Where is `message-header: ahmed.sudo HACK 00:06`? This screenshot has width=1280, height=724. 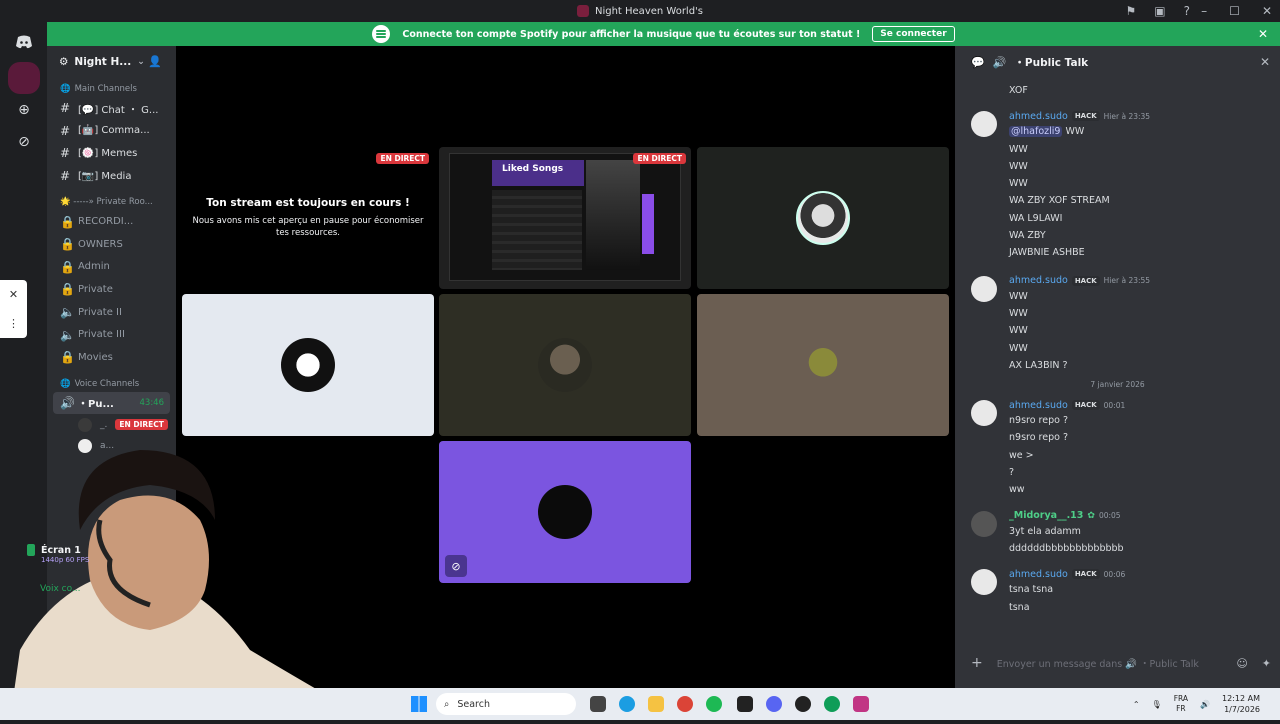 message-header: ahmed.sudo HACK 00:06 is located at coordinates (1144, 574).